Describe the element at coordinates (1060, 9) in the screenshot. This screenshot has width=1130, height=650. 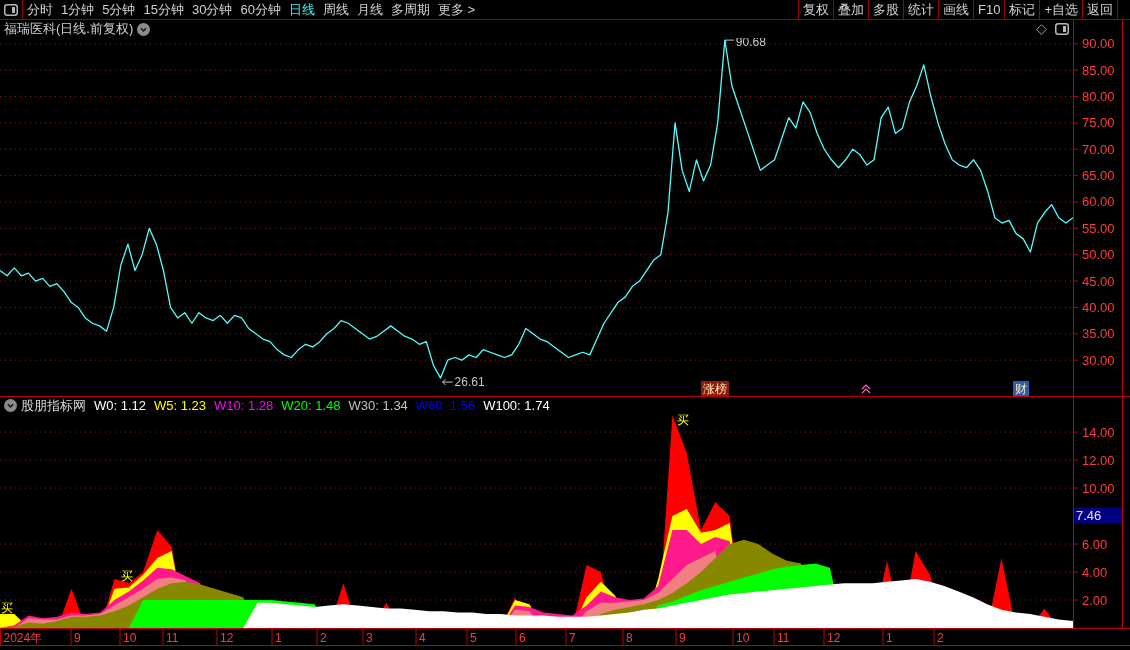
I see `toolbar-button: +自选` at that location.